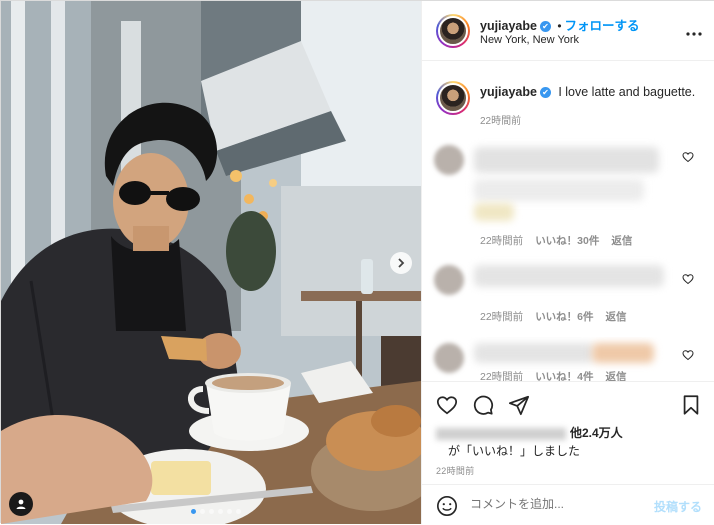 The width and height of the screenshot is (714, 525). I want to click on post-comment-button: 投稿する, so click(678, 506).